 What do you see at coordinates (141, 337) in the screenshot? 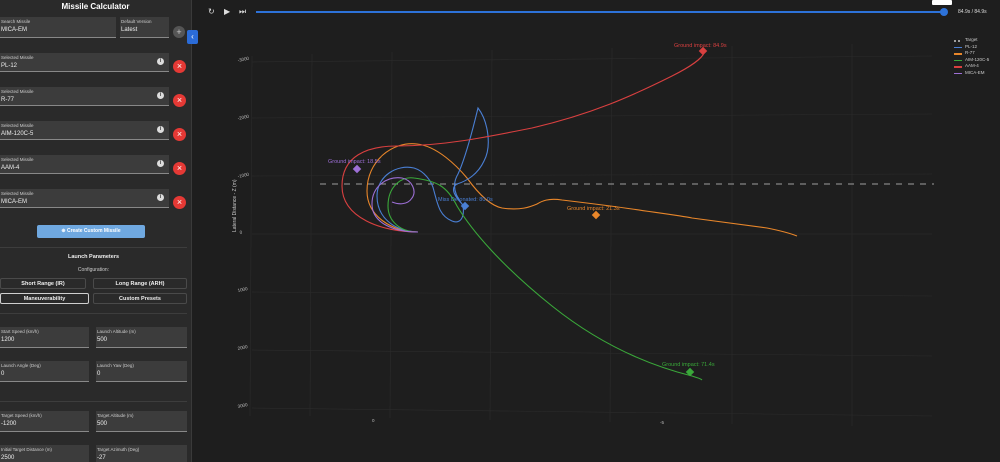
I see `launch-altitude-input: Launch Altitude (m) 500` at bounding box center [141, 337].